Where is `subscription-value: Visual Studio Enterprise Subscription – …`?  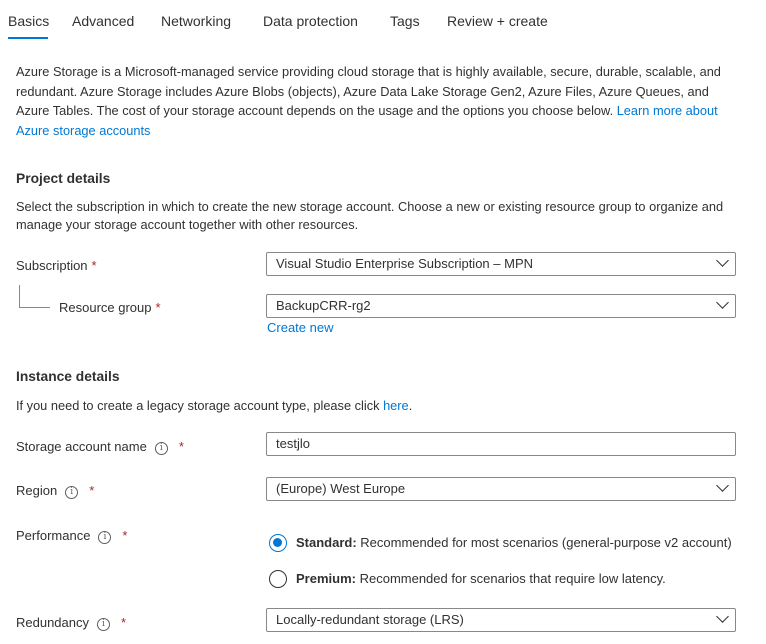 subscription-value: Visual Studio Enterprise Subscription – … is located at coordinates (404, 263).